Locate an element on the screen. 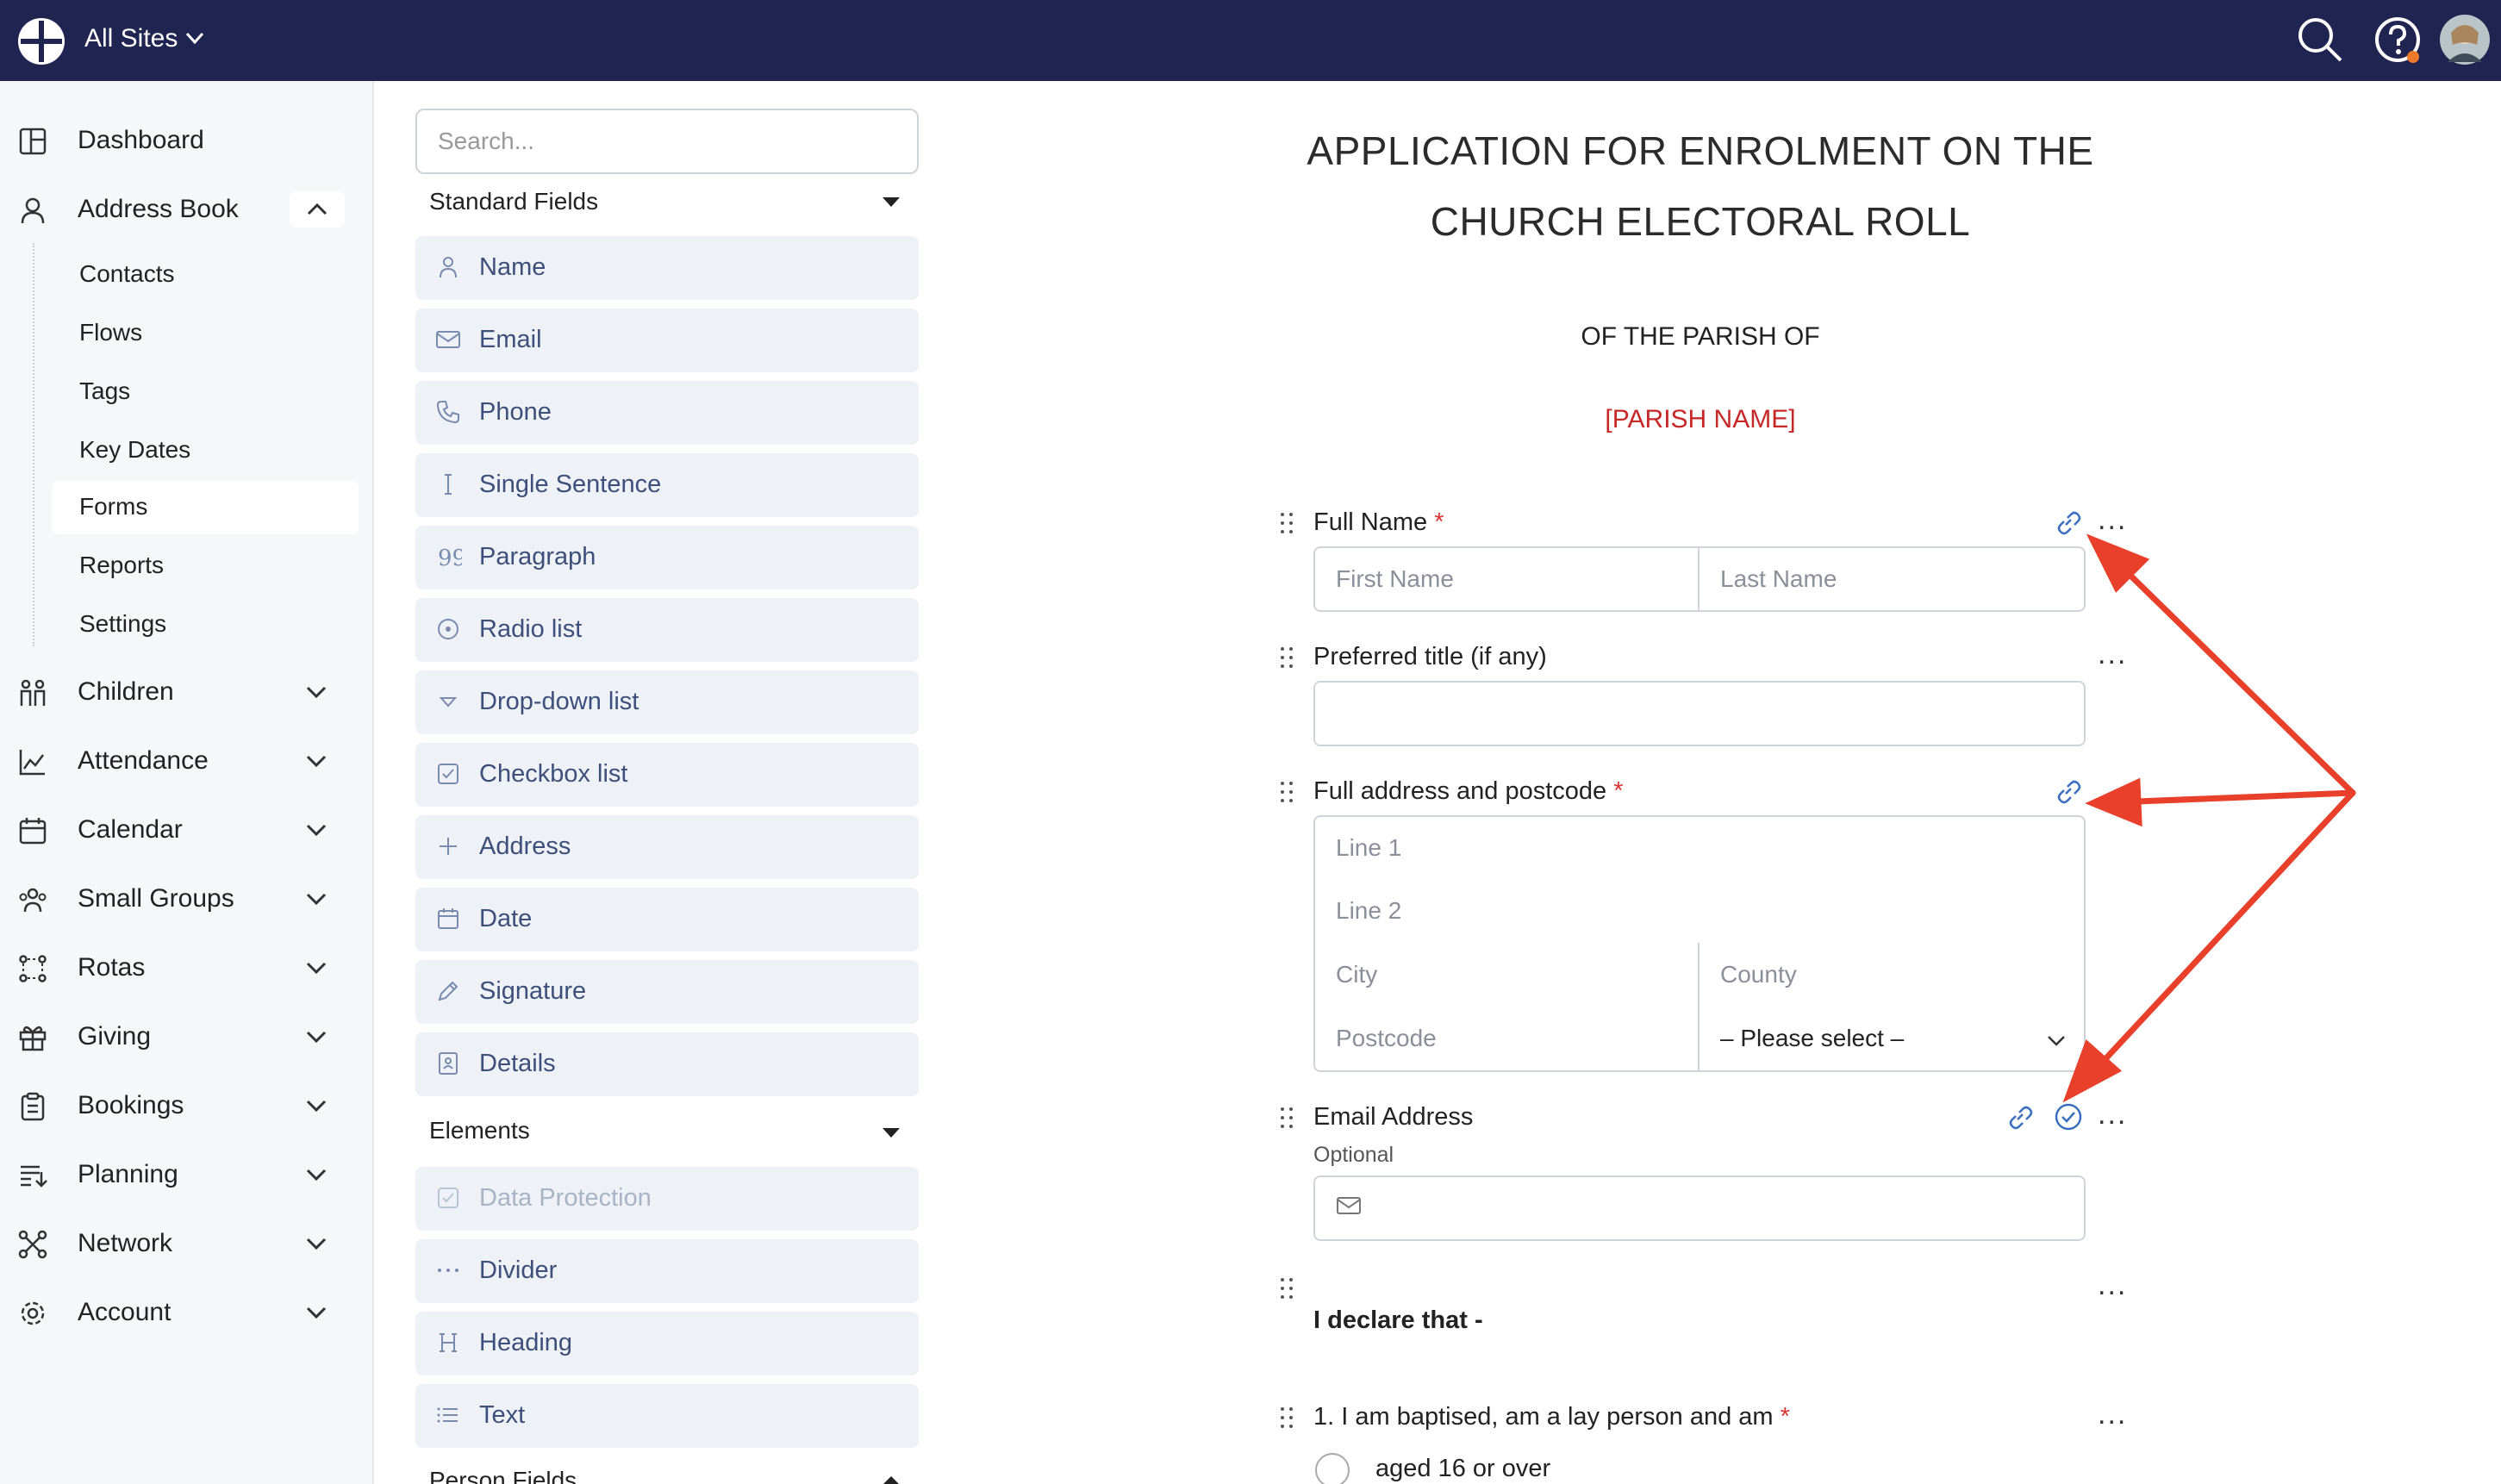  arrow-to-email-check is located at coordinates (2227, 927).